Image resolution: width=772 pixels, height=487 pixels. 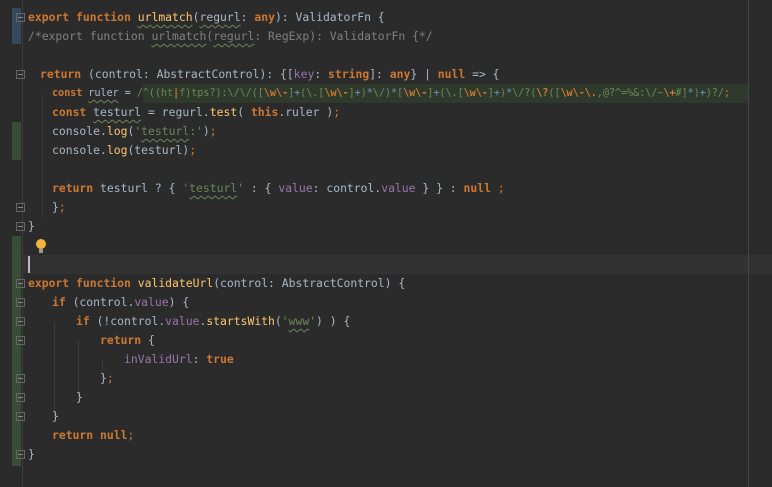 What do you see at coordinates (141, 188) in the screenshot?
I see `code-token: testurl ? {` at bounding box center [141, 188].